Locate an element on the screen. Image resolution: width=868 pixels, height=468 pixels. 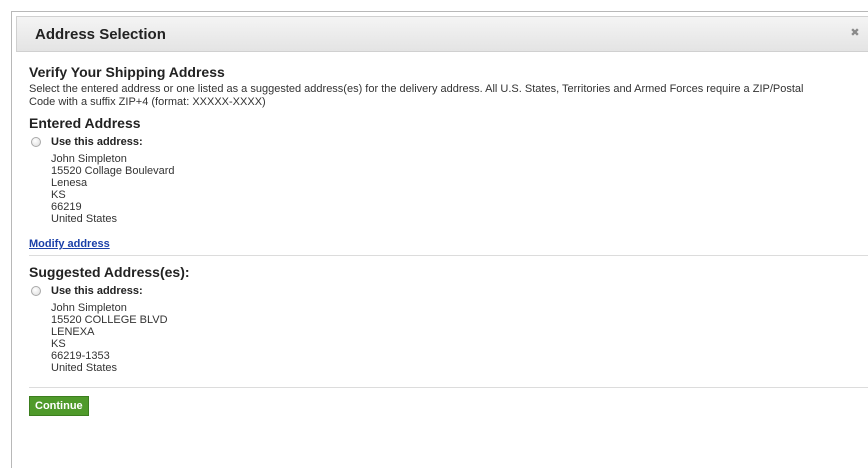
suggested-address-option: Use this address: is located at coordinates (443, 291).